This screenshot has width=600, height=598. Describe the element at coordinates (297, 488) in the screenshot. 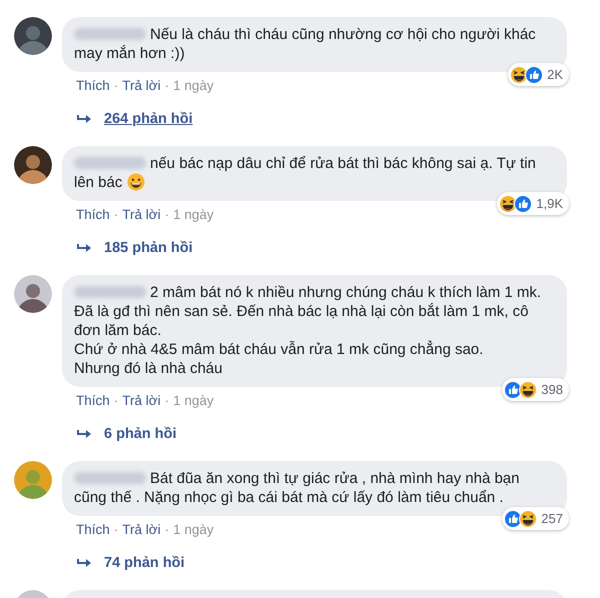

I see `comment-text: Bát đũa ăn xong thì tự giác rửa , nhà mình hay nhà bạn cũng thế . Nặng nhọc gì ba cái bát mà cứ lấy đó làm tiêu chuẩn .` at that location.